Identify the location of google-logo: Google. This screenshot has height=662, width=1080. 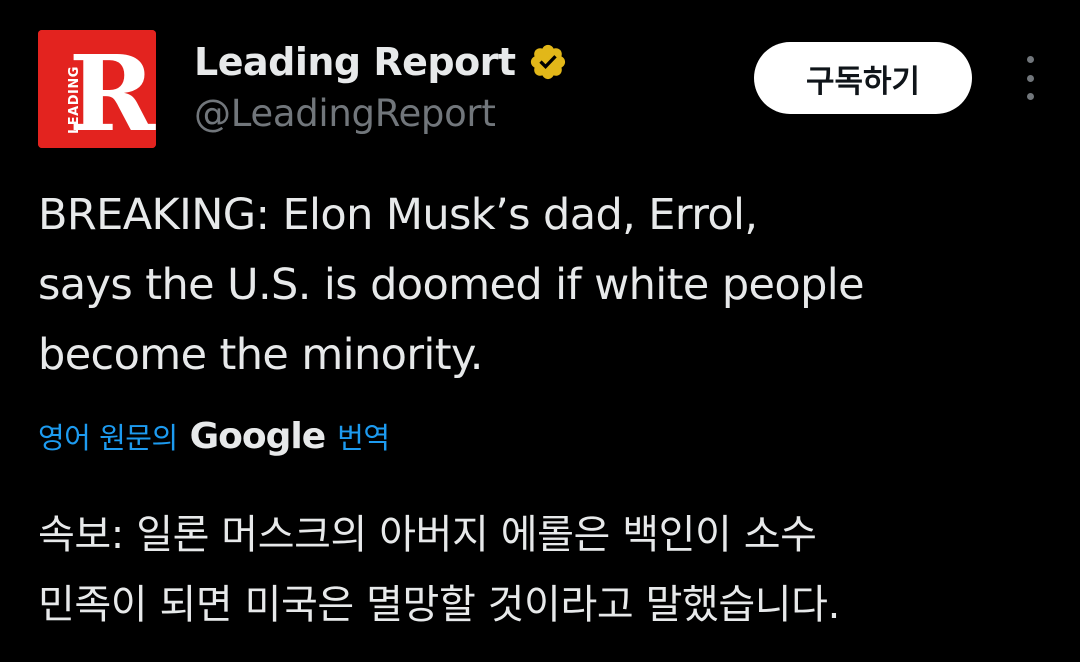
(258, 436).